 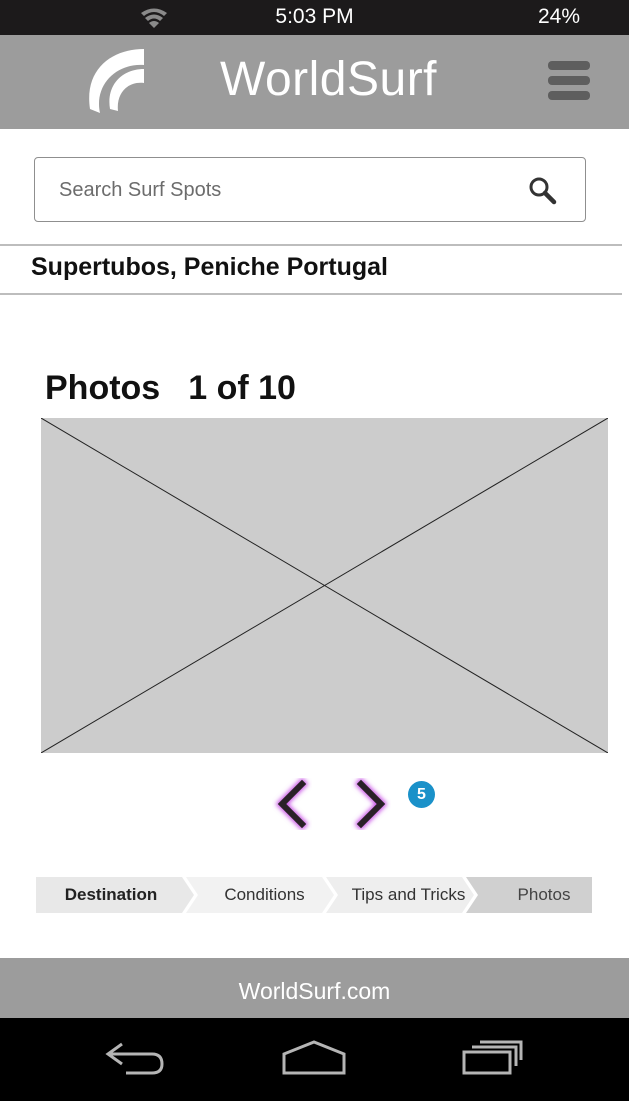 I want to click on footer-link: WorldSurf.com, so click(x=314, y=988).